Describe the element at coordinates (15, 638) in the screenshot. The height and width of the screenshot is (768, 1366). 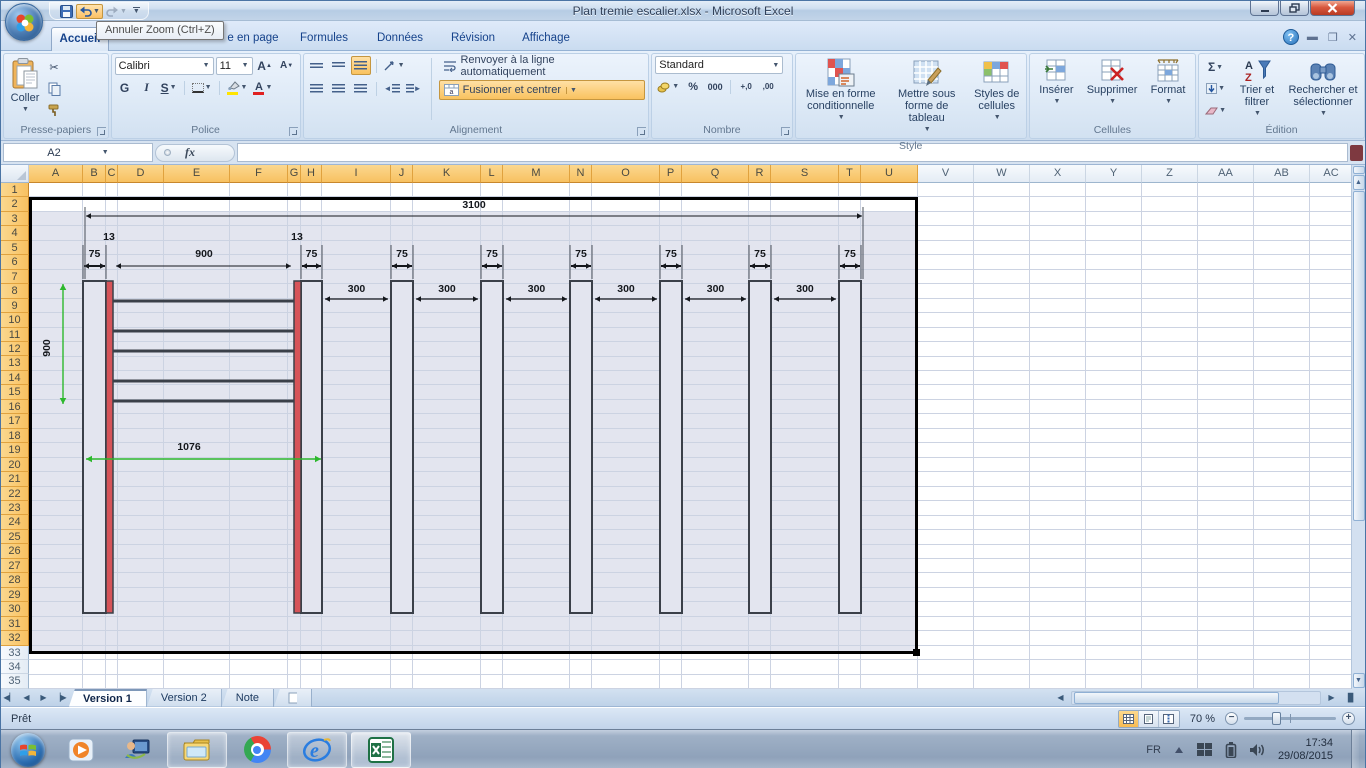
I see `row-header-32: 32` at that location.